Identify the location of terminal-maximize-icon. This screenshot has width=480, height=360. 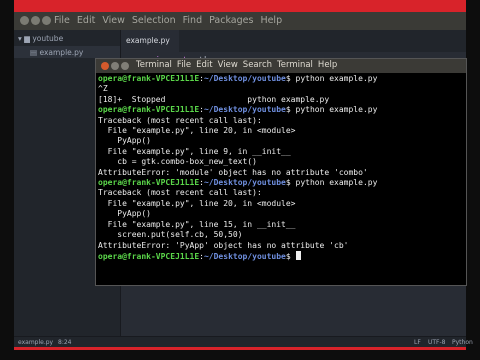
(125, 66).